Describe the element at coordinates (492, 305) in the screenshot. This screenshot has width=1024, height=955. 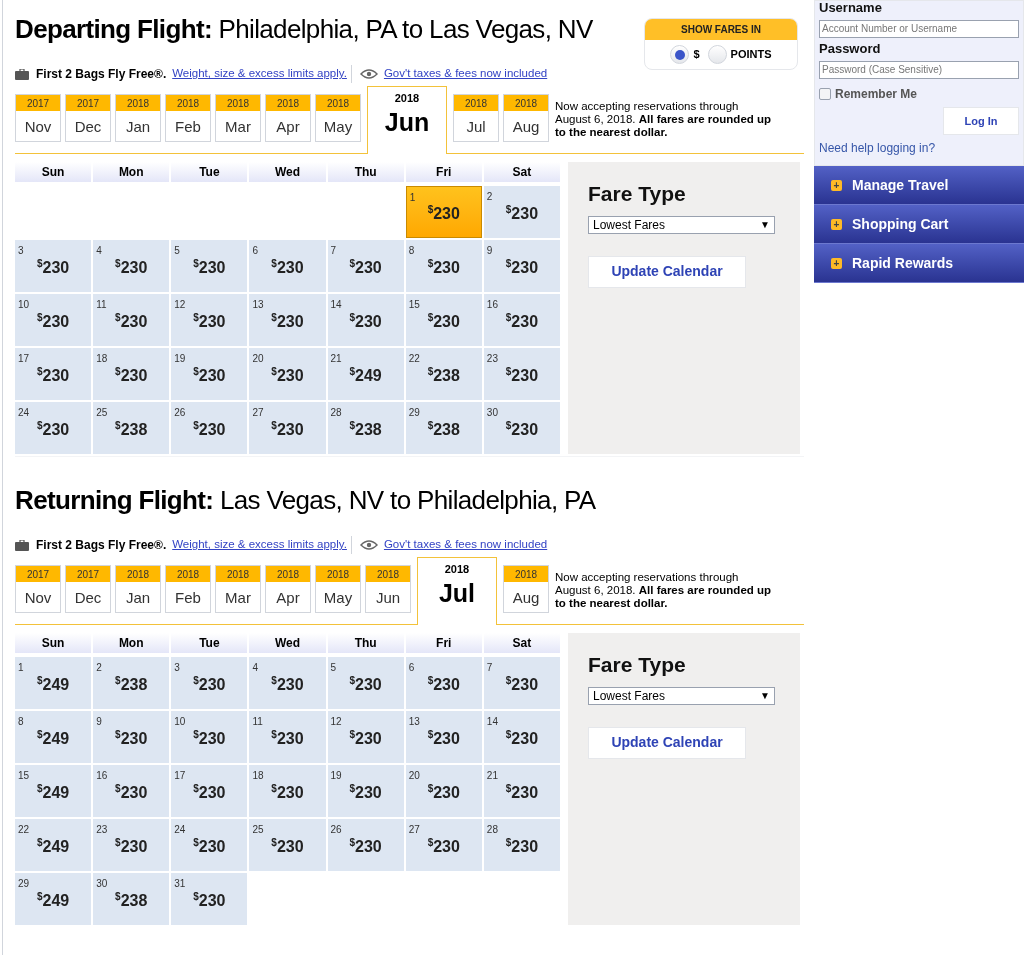
I see `day-number: 16` at that location.